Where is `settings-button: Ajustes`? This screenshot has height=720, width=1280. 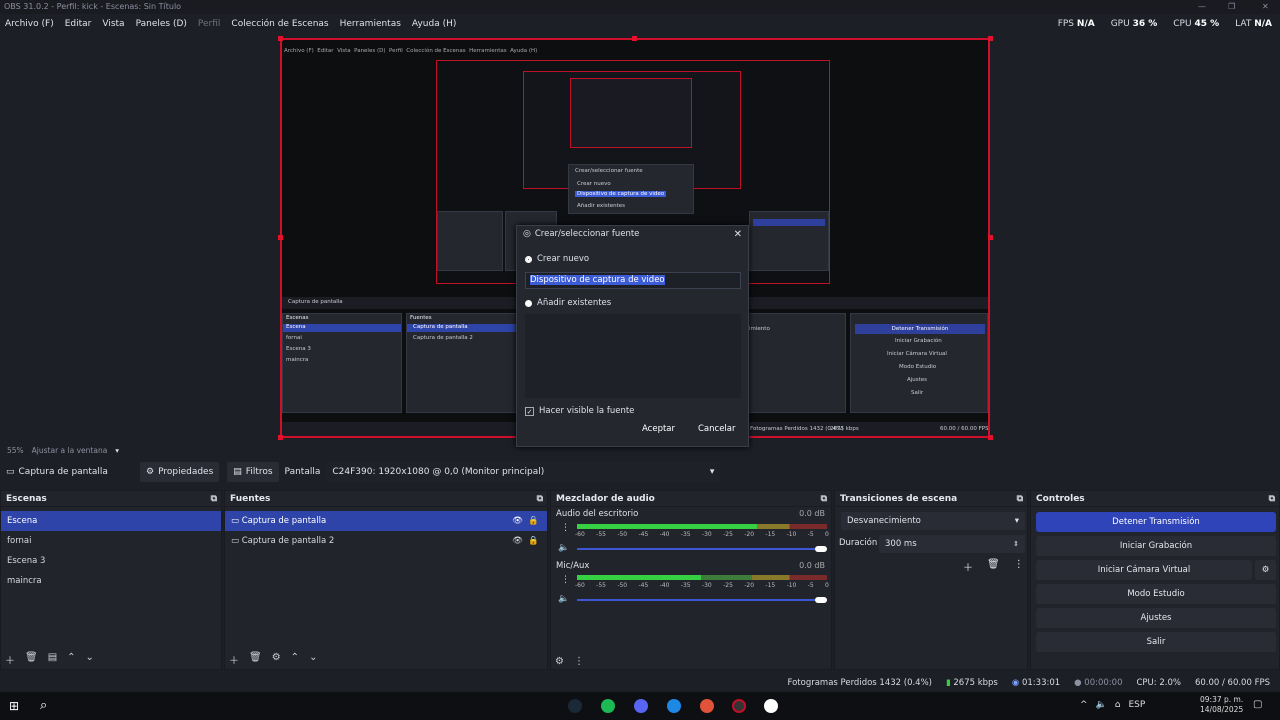 settings-button: Ajustes is located at coordinates (1156, 618).